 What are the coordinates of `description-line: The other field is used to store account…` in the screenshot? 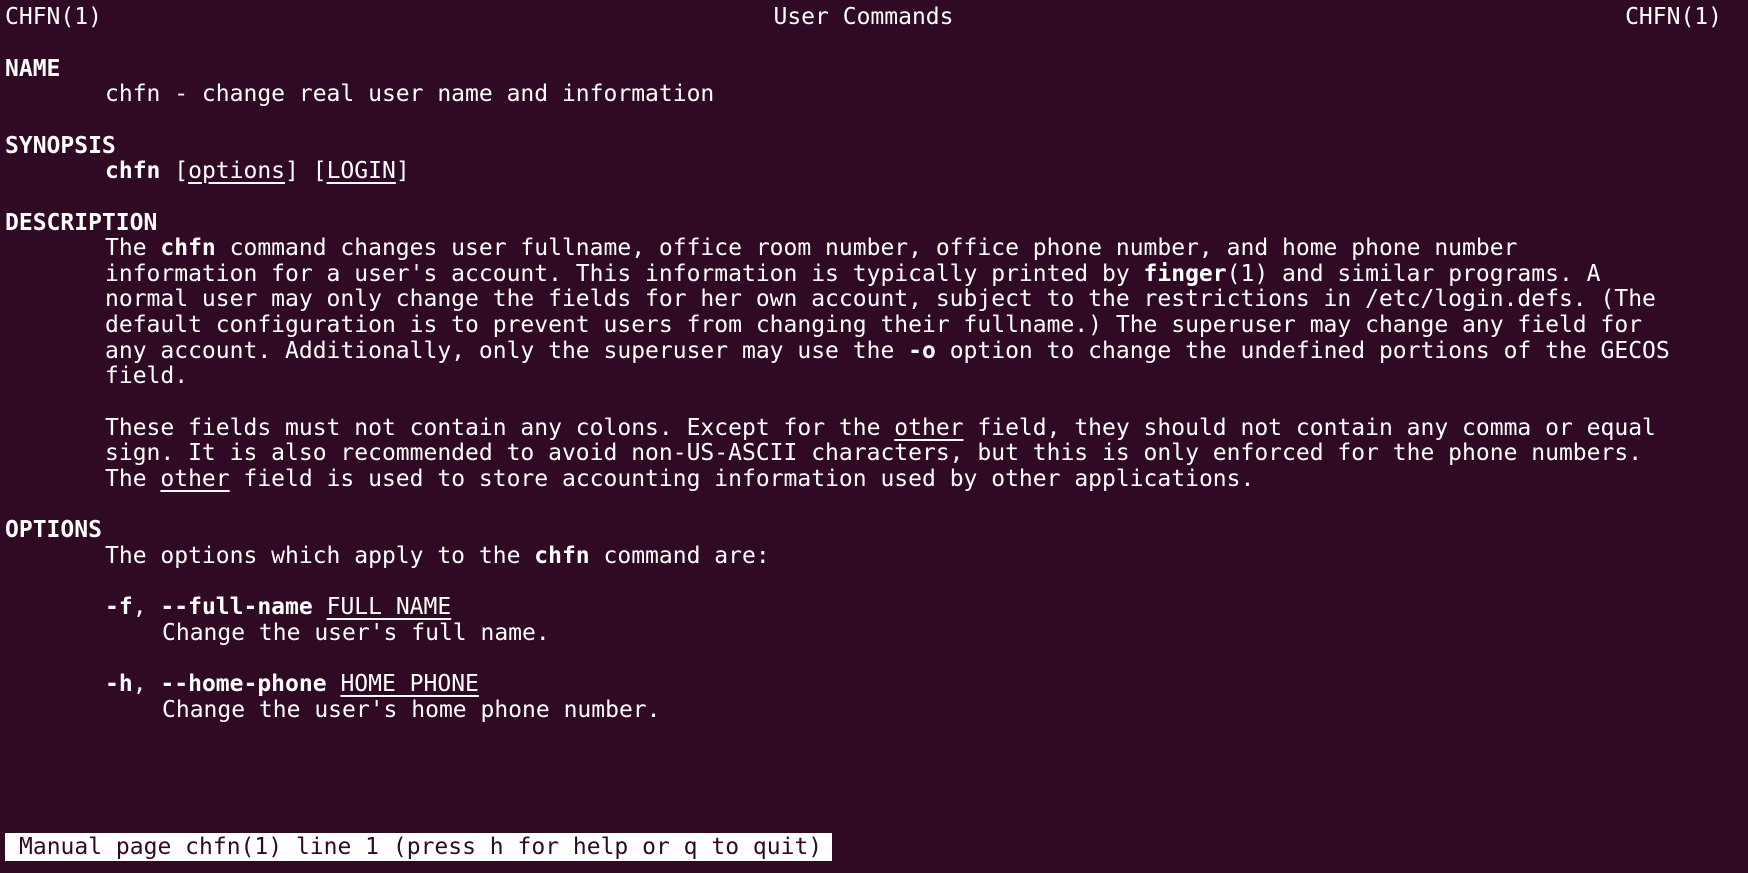 It's located at (679, 479).